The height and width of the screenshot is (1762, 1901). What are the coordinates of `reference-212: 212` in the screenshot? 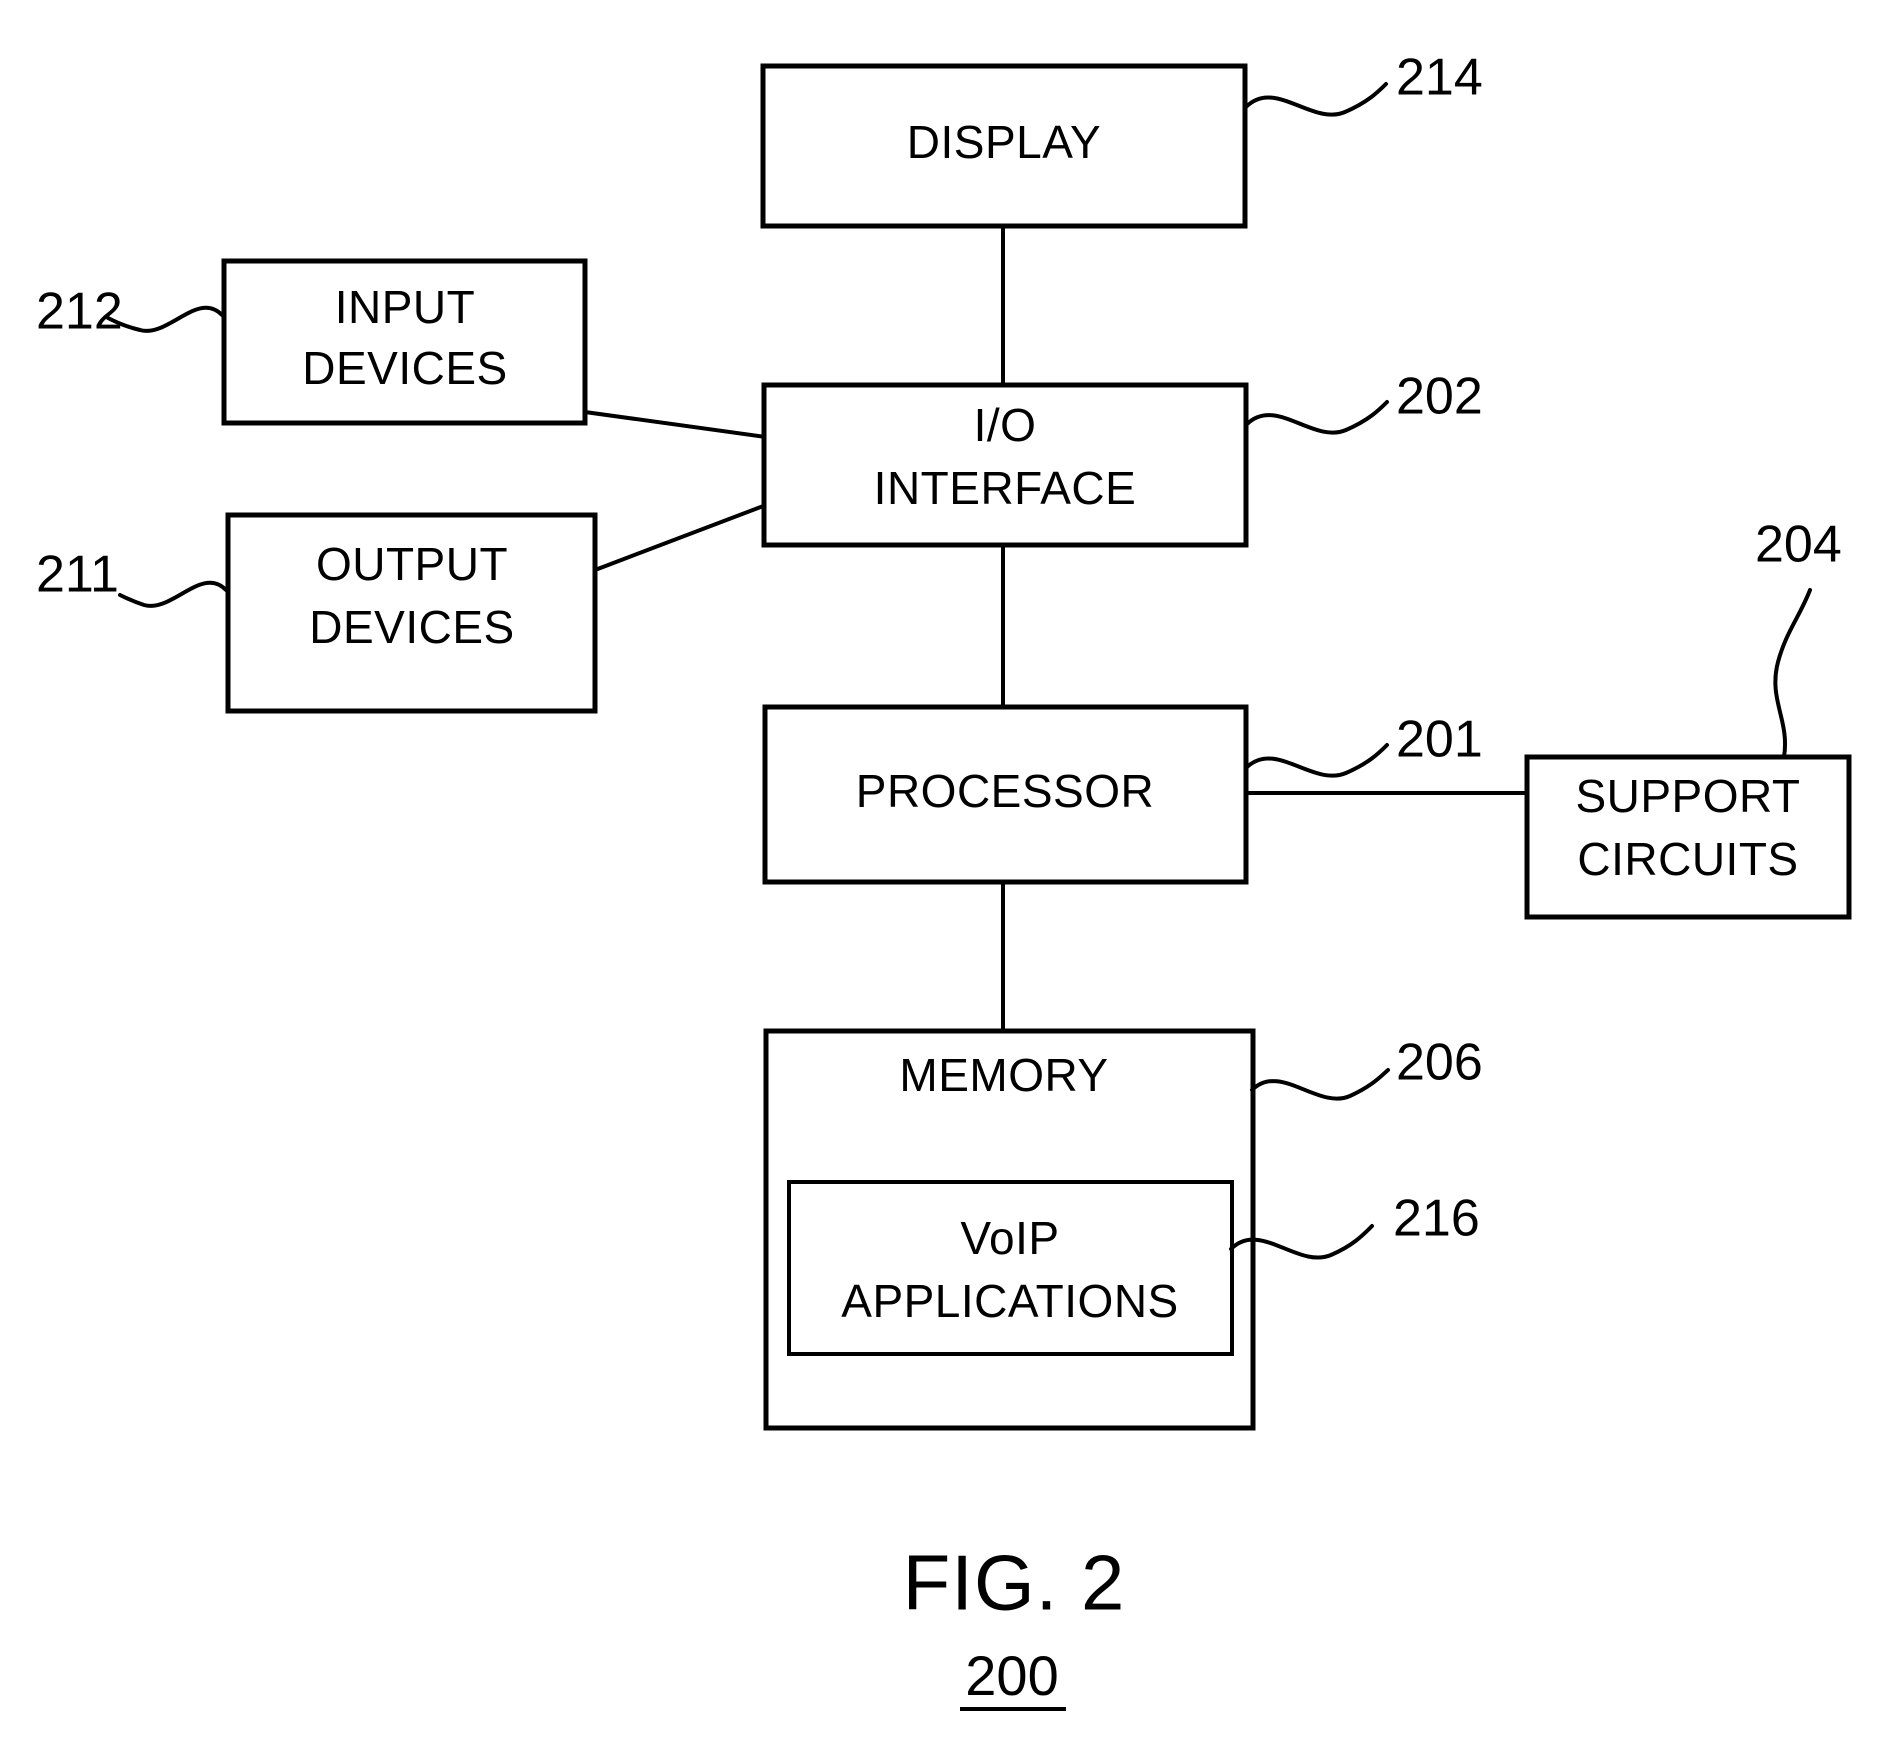 It's located at (130, 312).